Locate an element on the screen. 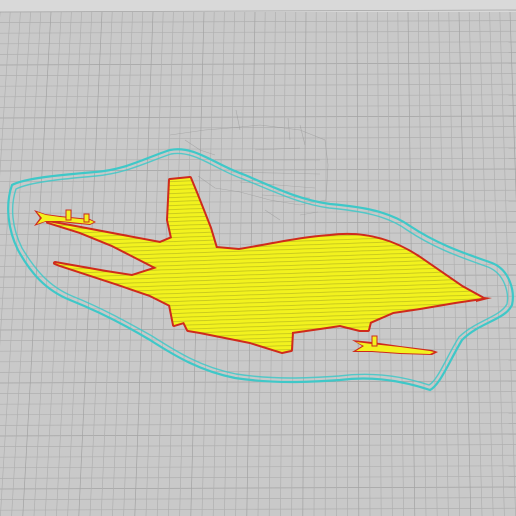 This screenshot has width=516, height=516. pylon-left is located at coordinates (68, 215).